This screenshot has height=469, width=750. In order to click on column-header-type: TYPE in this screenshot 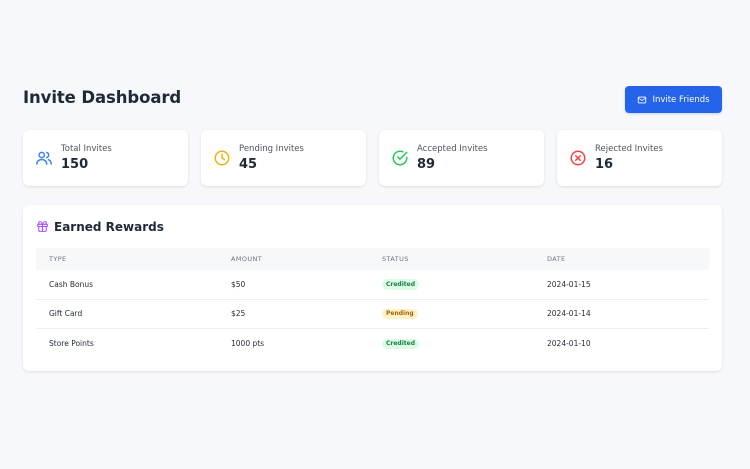, I will do `click(58, 259)`.